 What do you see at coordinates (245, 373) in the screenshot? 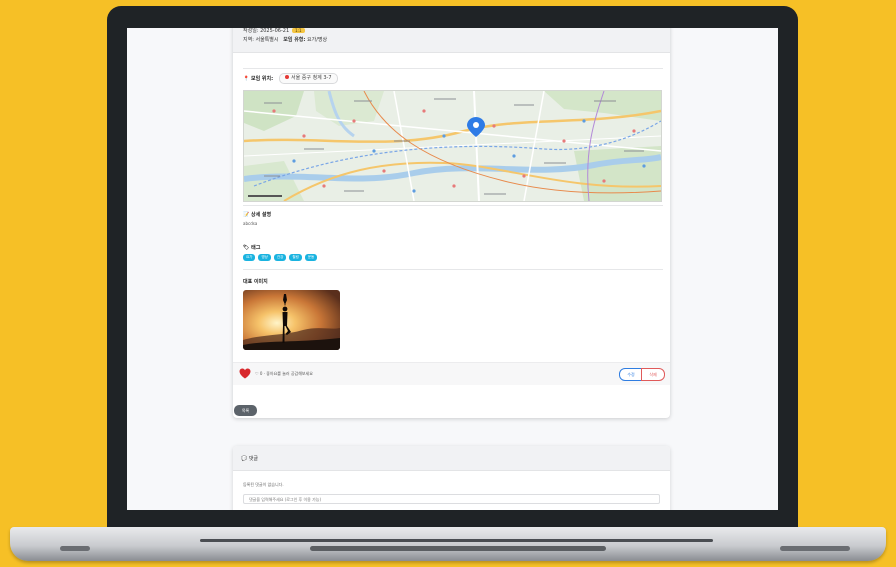
I see `heart-icon` at bounding box center [245, 373].